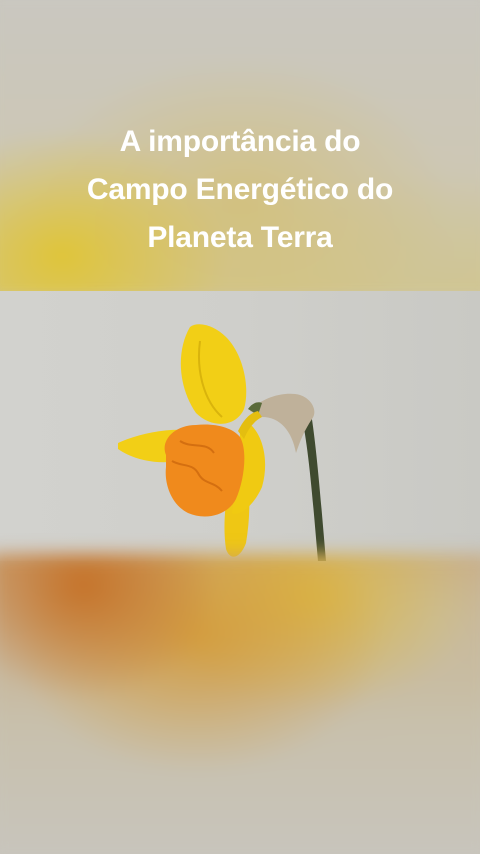  Describe the element at coordinates (204, 470) in the screenshot. I see `trumpet-corona` at that location.